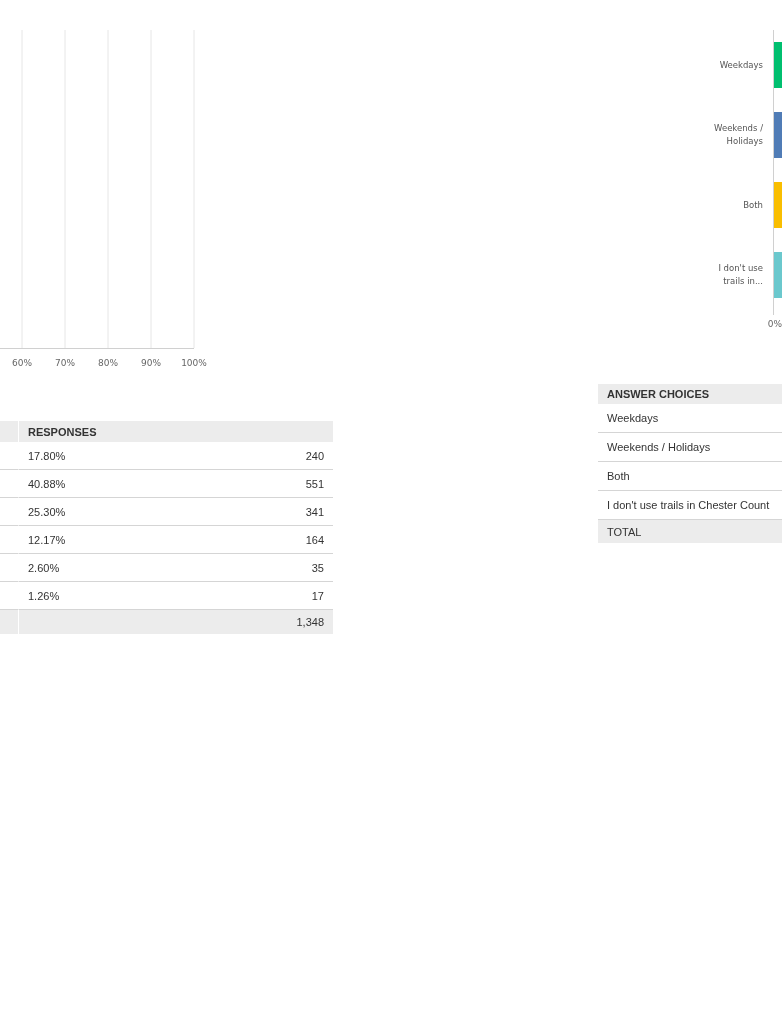  What do you see at coordinates (44, 567) in the screenshot?
I see `percent-cell: 2.60%` at bounding box center [44, 567].